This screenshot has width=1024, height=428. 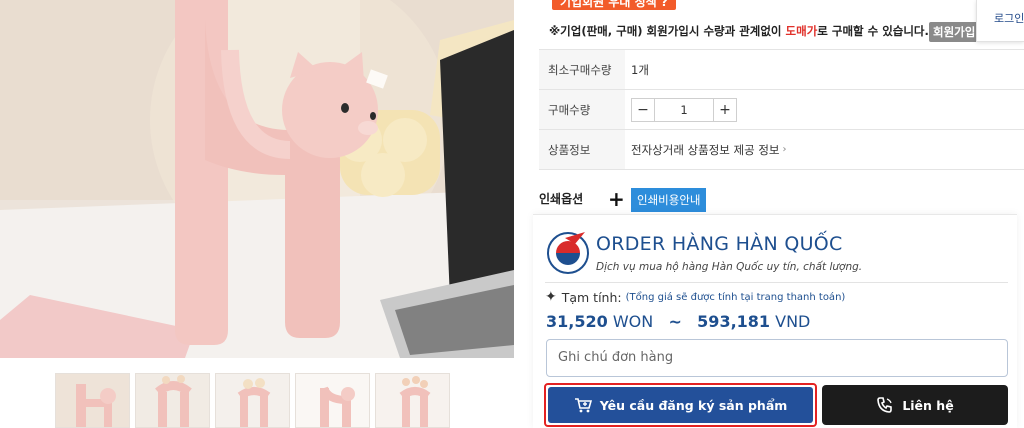 I want to click on phone-icon, so click(x=885, y=405).